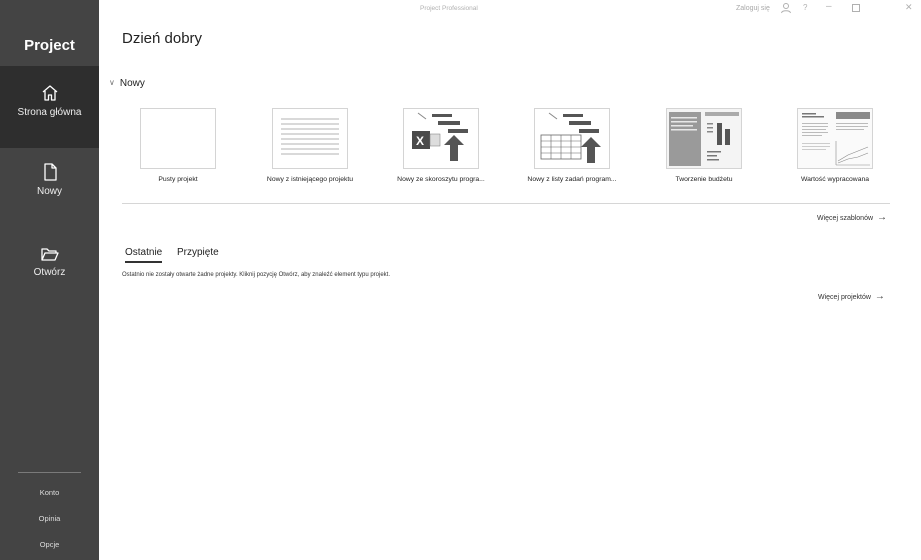 This screenshot has width=921, height=560. I want to click on earned-value-report-preview, so click(835, 138).